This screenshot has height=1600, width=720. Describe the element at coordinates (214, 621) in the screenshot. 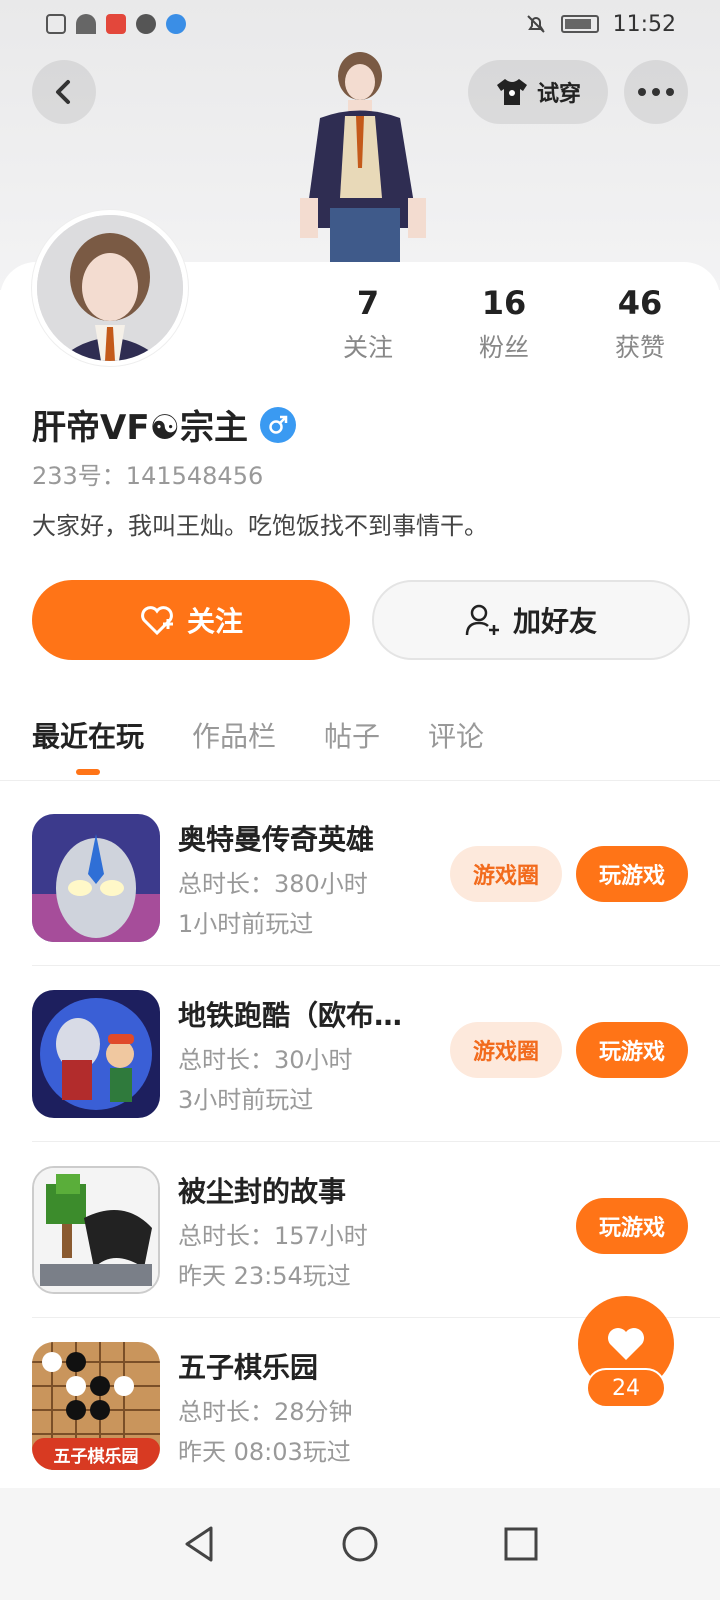

I see `follow-label: 关注` at that location.